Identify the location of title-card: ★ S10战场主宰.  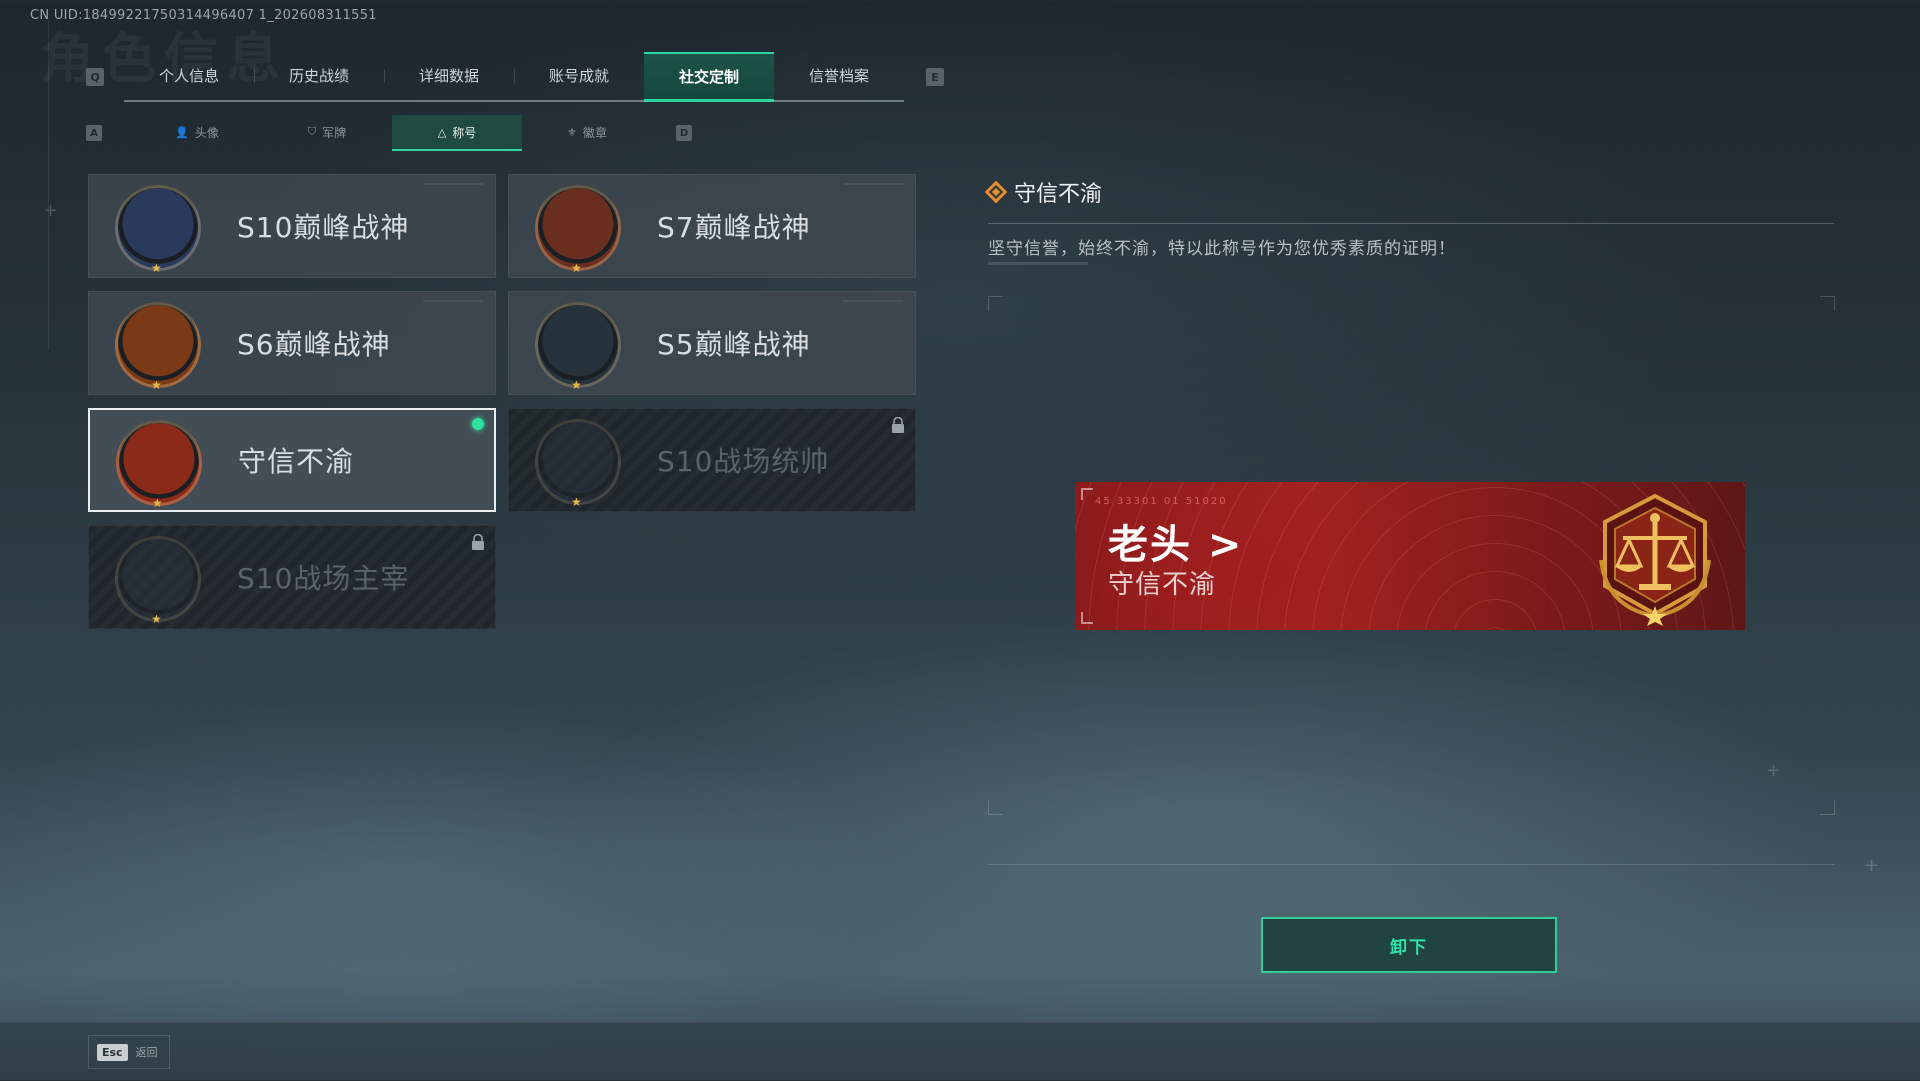
(292, 577).